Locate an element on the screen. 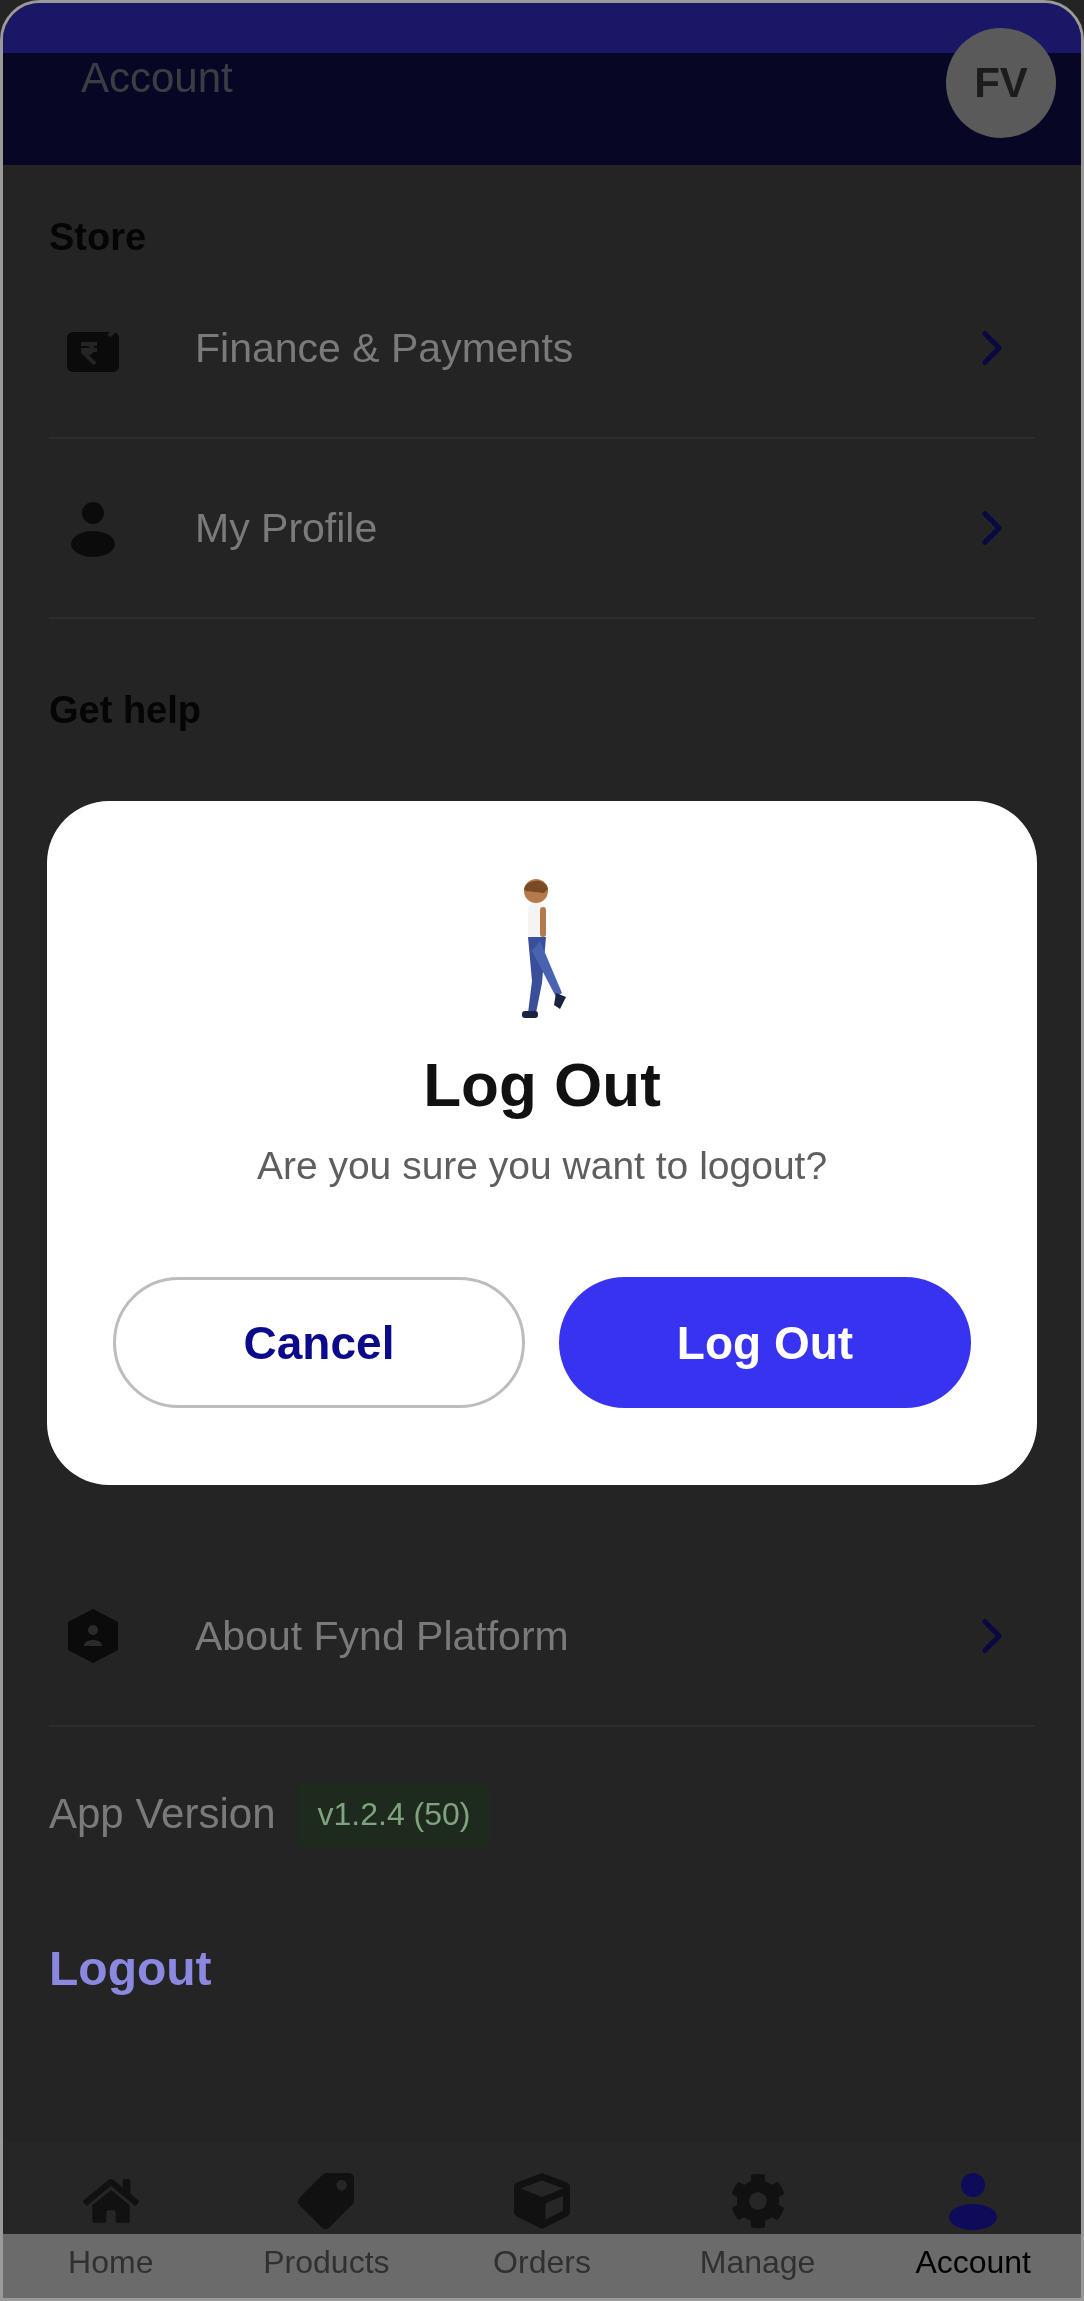 This screenshot has width=1084, height=2301. version-label: App Version is located at coordinates (162, 1814).